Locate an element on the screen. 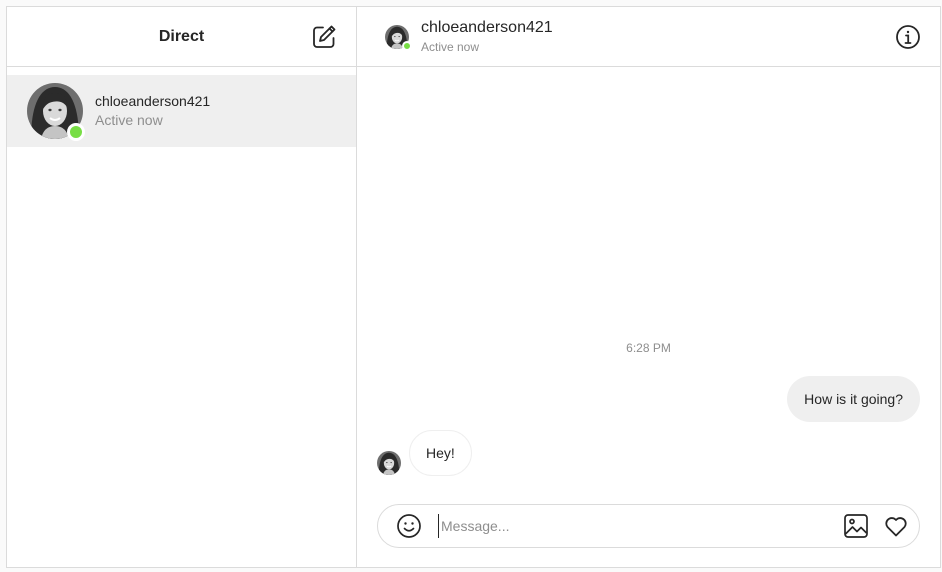 The width and height of the screenshot is (942, 572). heart-icon is located at coordinates (896, 527).